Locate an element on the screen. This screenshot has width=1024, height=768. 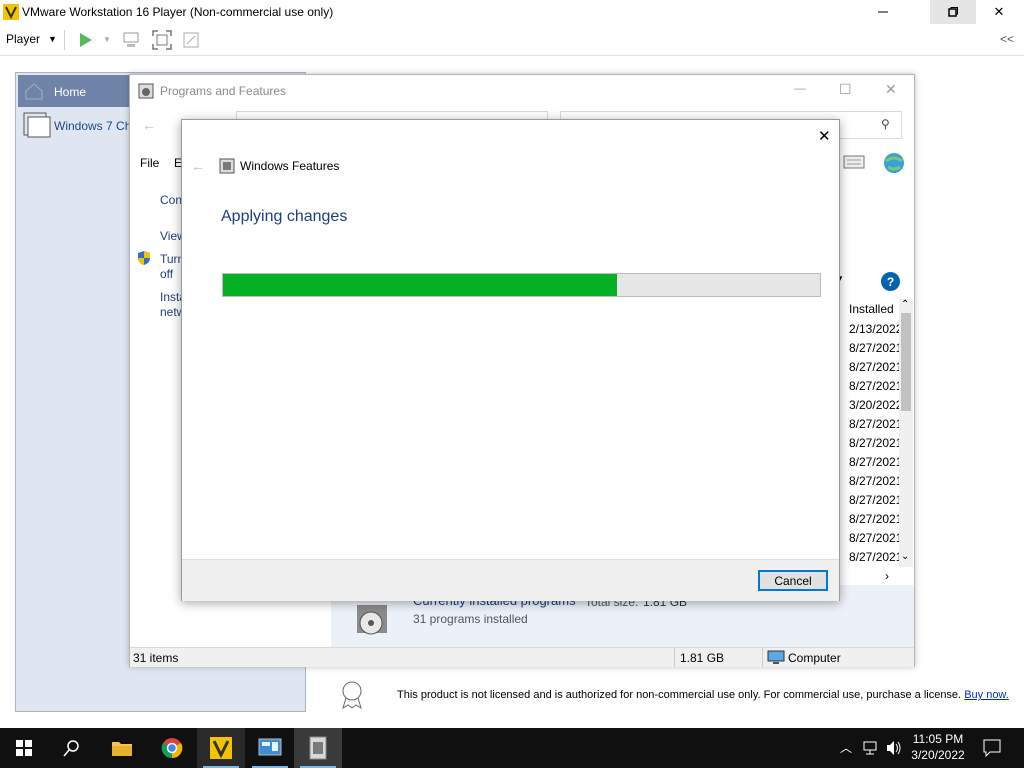
search-icon: ⚲ is located at coordinates (885, 124).